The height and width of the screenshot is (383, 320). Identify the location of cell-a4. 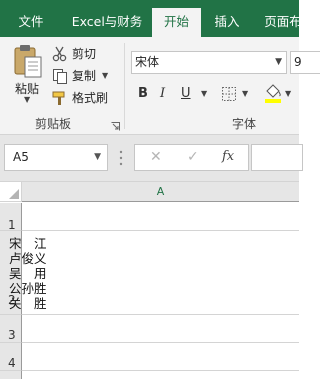
(160, 357).